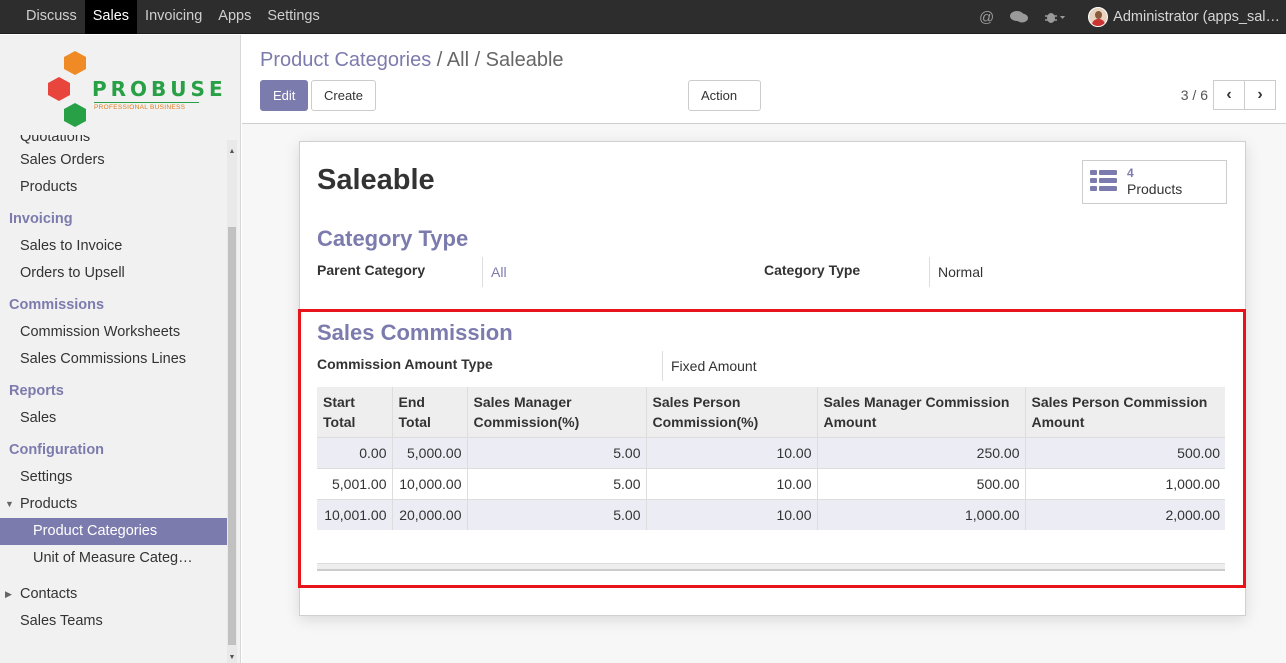 The image size is (1286, 663). I want to click on avatar, so click(1098, 17).